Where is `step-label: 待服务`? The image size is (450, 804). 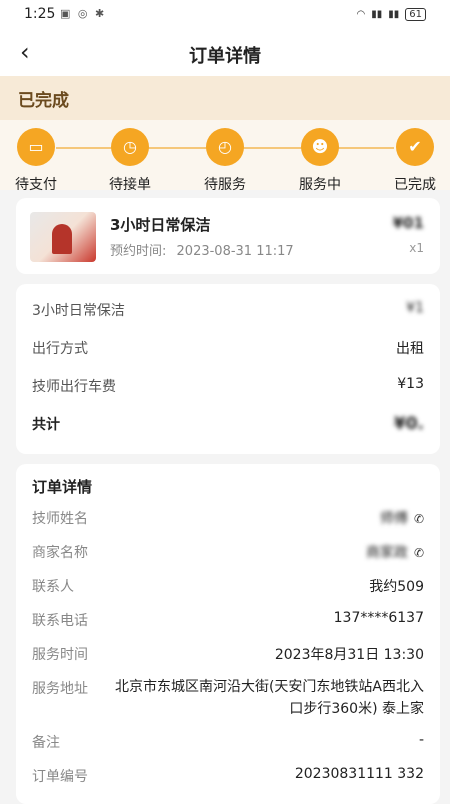
step-label: 待服务 is located at coordinates (225, 185).